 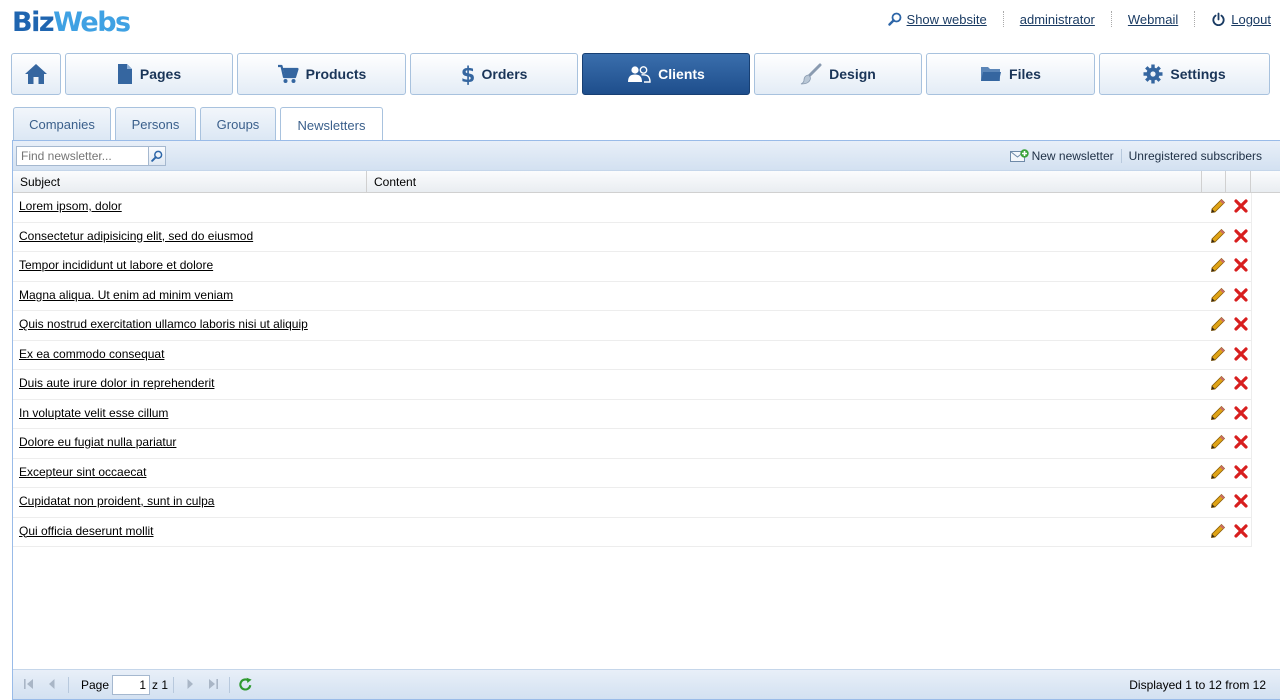 I want to click on refresh-icon, so click(x=245, y=684).